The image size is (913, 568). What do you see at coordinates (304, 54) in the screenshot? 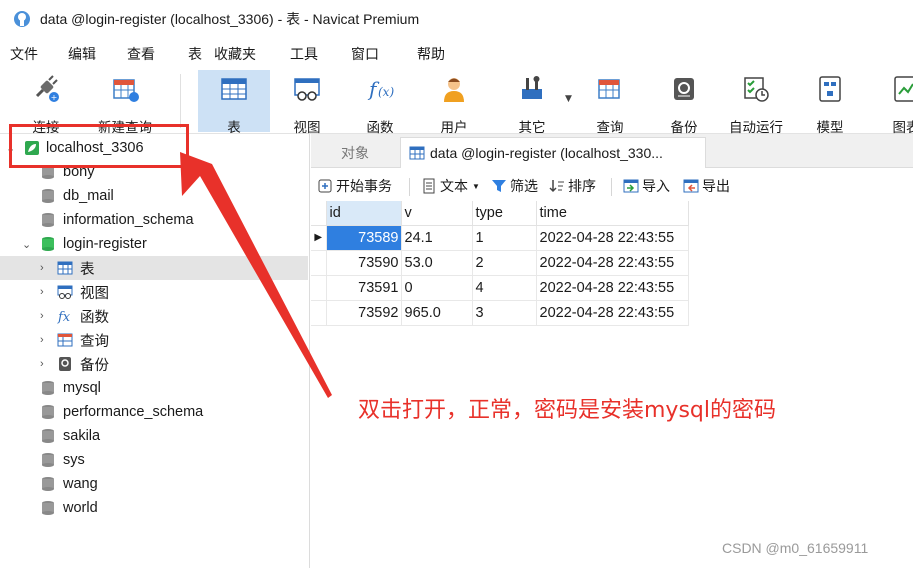
I see `menu-tools: 工具` at bounding box center [304, 54].